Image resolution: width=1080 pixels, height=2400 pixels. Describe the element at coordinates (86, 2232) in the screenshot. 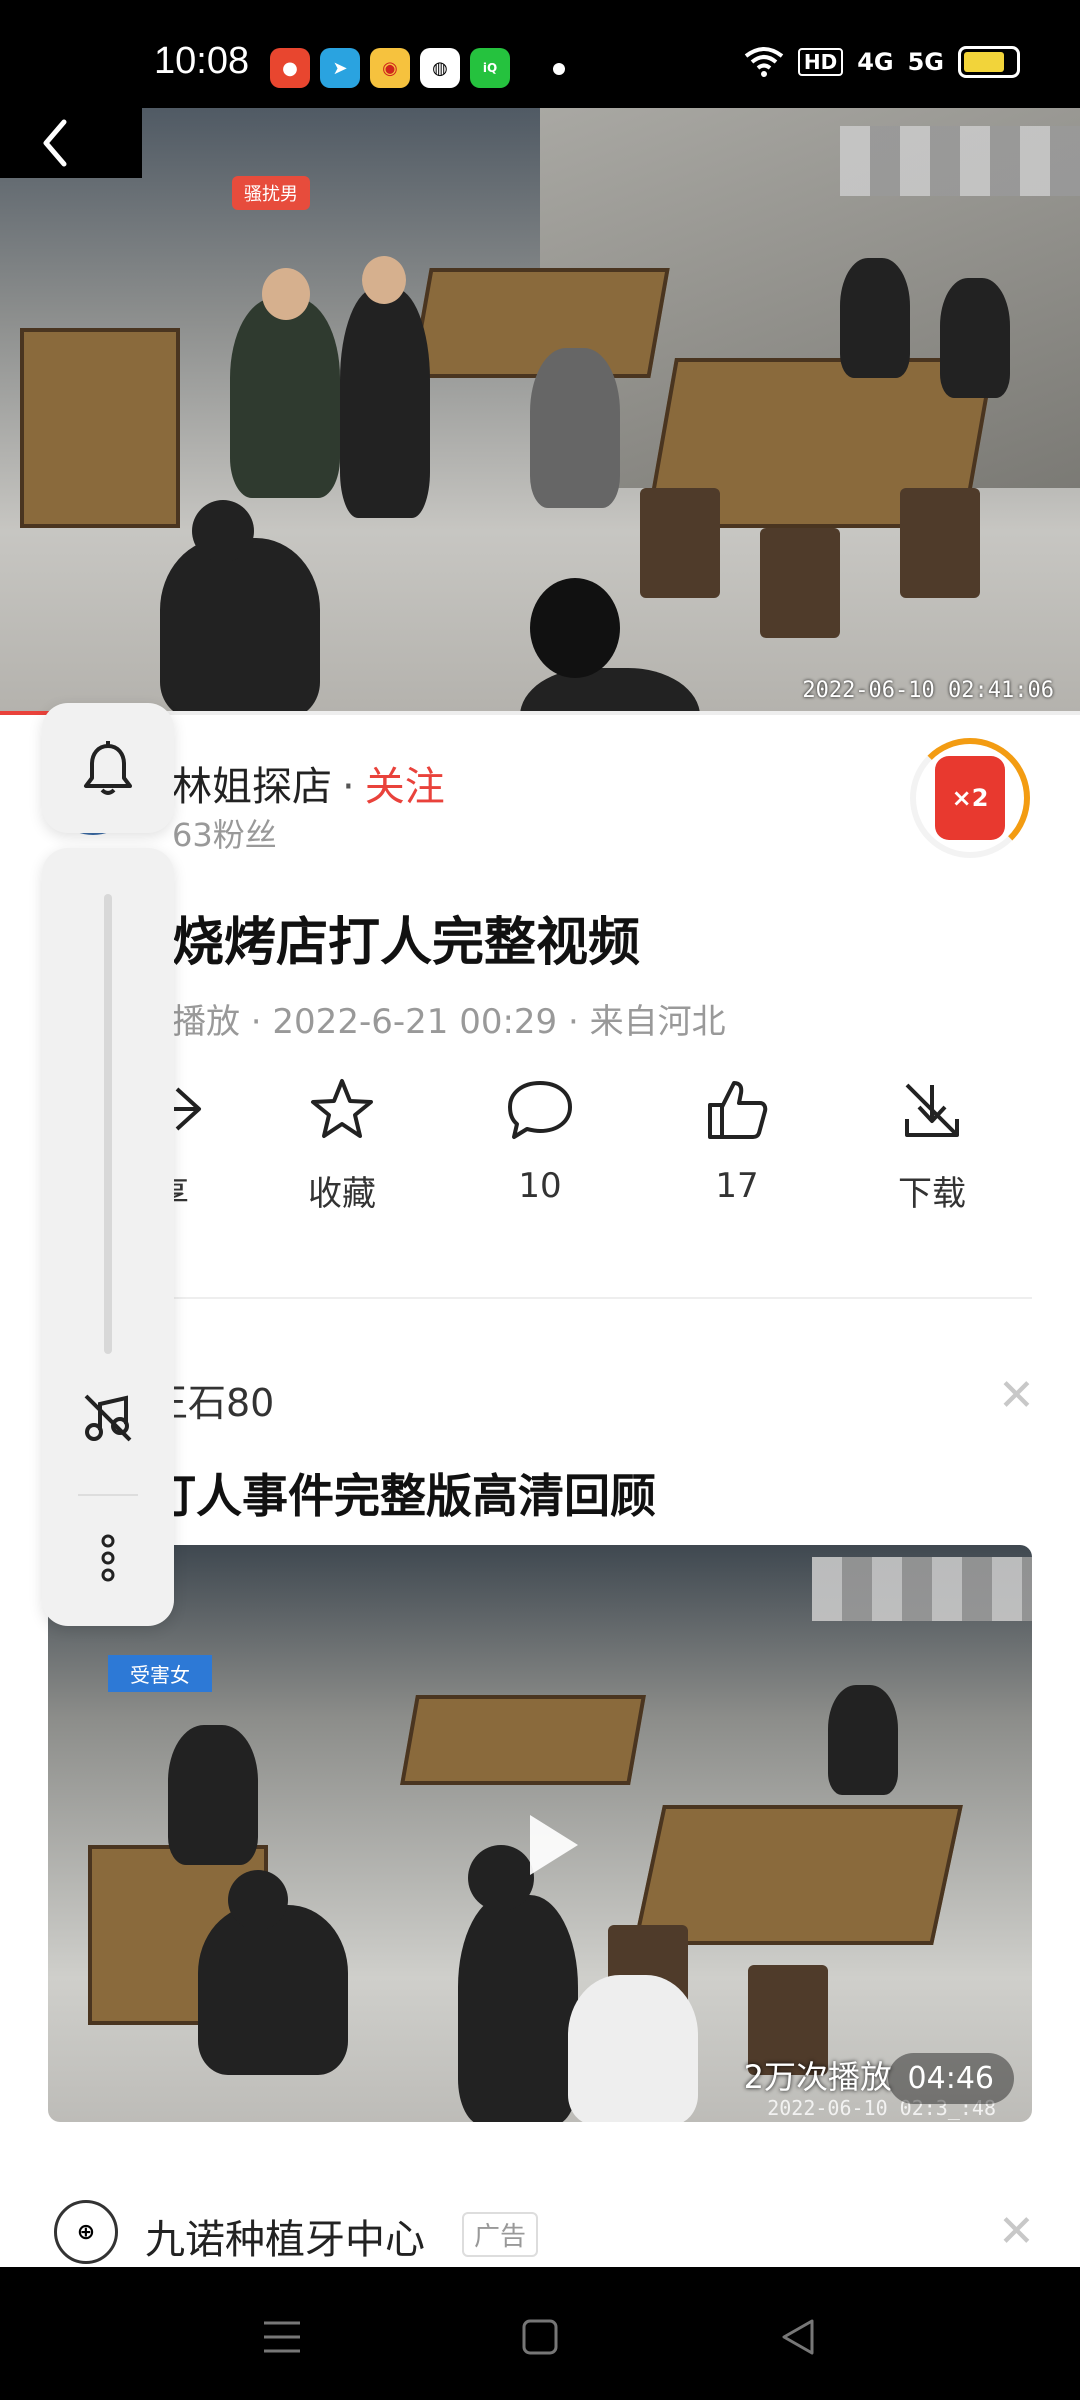

I see `ad-logo: ⊕` at that location.